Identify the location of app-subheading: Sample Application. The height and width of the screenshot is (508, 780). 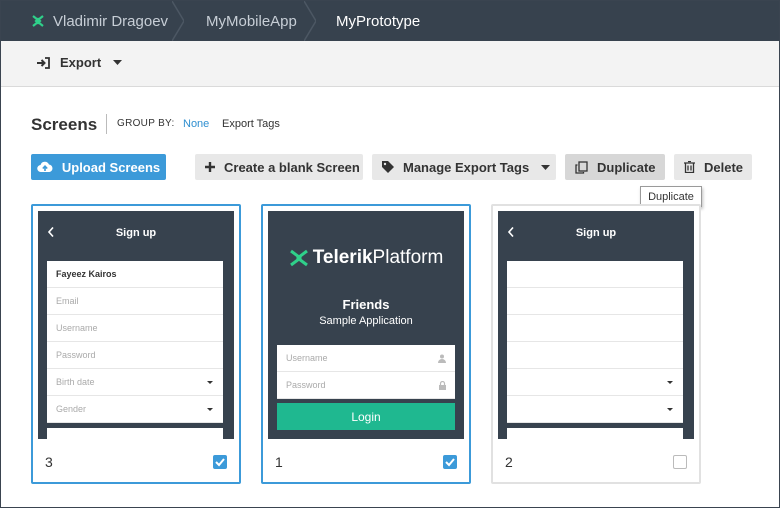
(366, 321).